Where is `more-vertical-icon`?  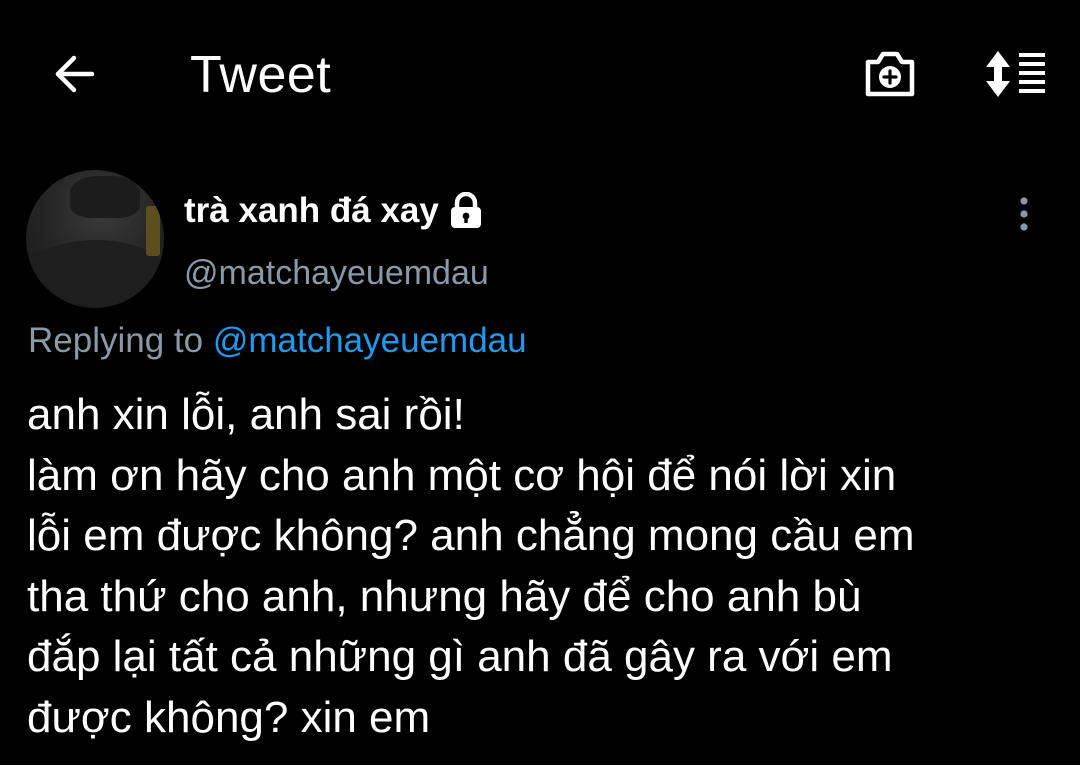
more-vertical-icon is located at coordinates (1024, 216).